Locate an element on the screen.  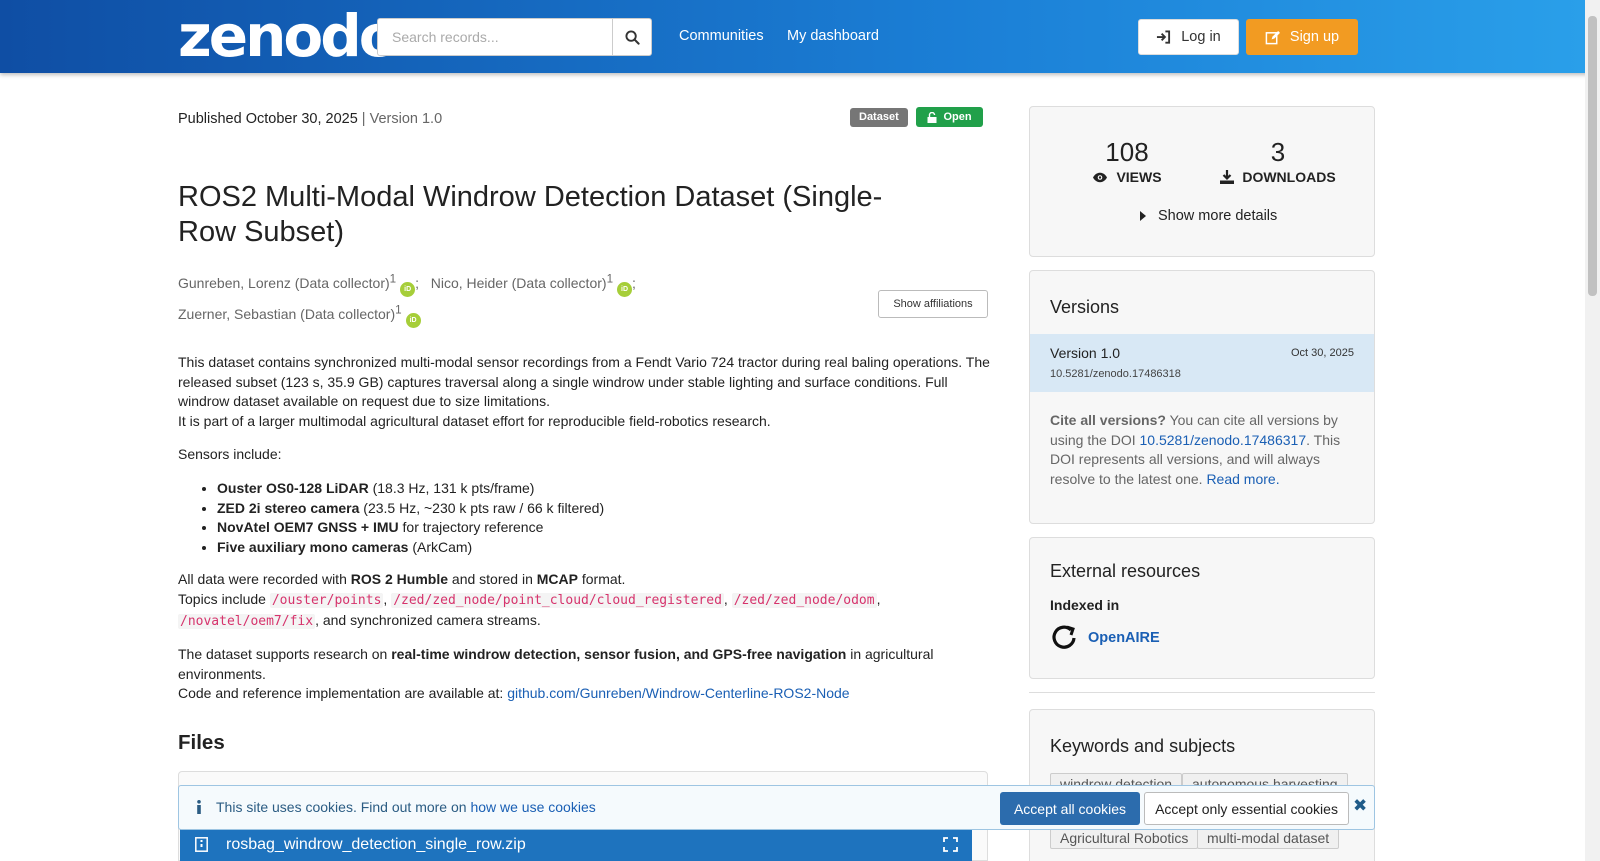
list-item: Five auxiliary mono cameras (ArkCam) is located at coordinates (603, 548).